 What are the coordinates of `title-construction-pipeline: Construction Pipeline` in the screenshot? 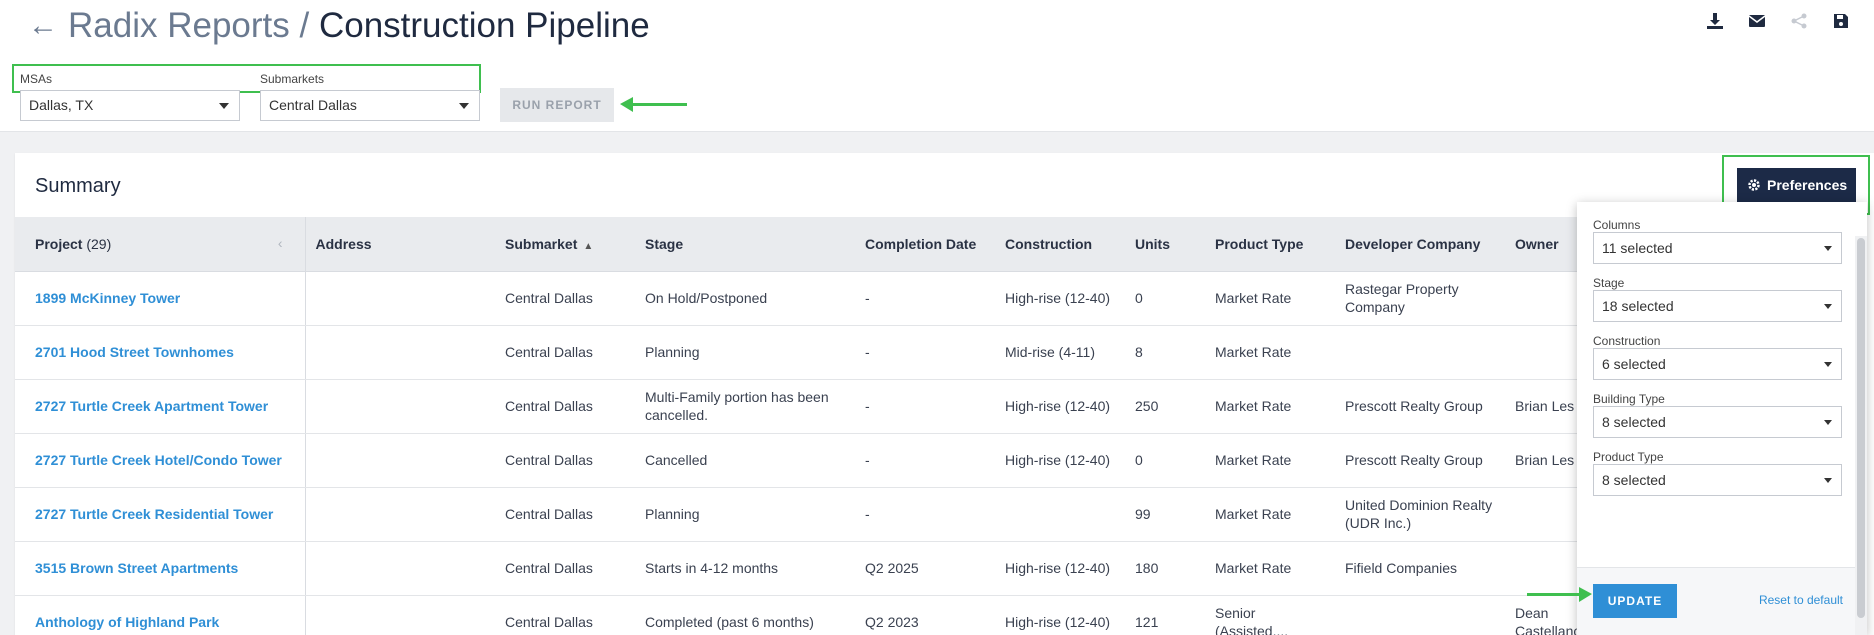 It's located at (484, 25).